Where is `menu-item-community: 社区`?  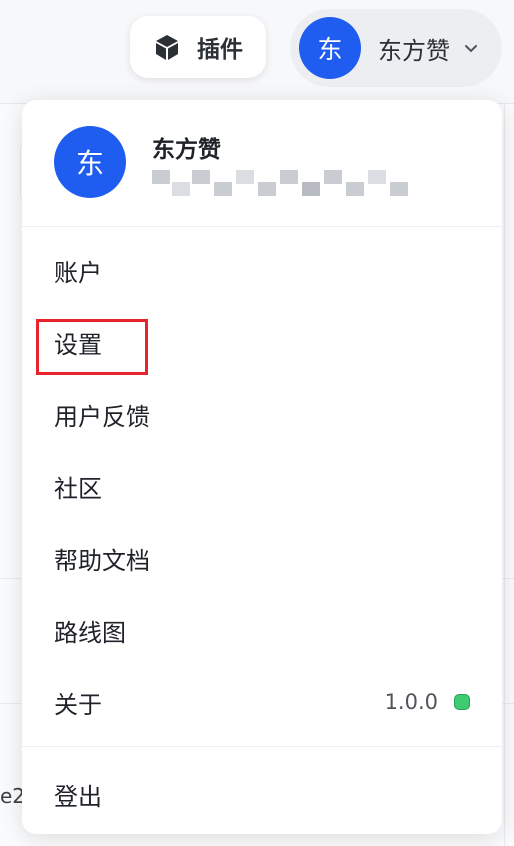 menu-item-community: 社区 is located at coordinates (262, 486).